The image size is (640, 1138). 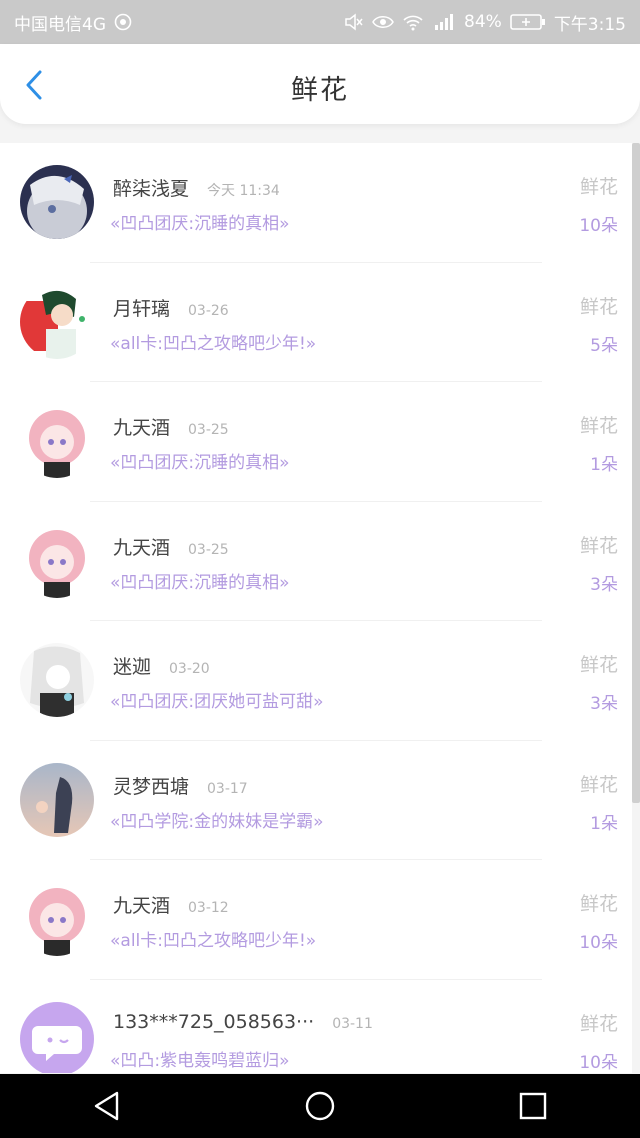 I want to click on square-recents-icon, so click(x=533, y=1106).